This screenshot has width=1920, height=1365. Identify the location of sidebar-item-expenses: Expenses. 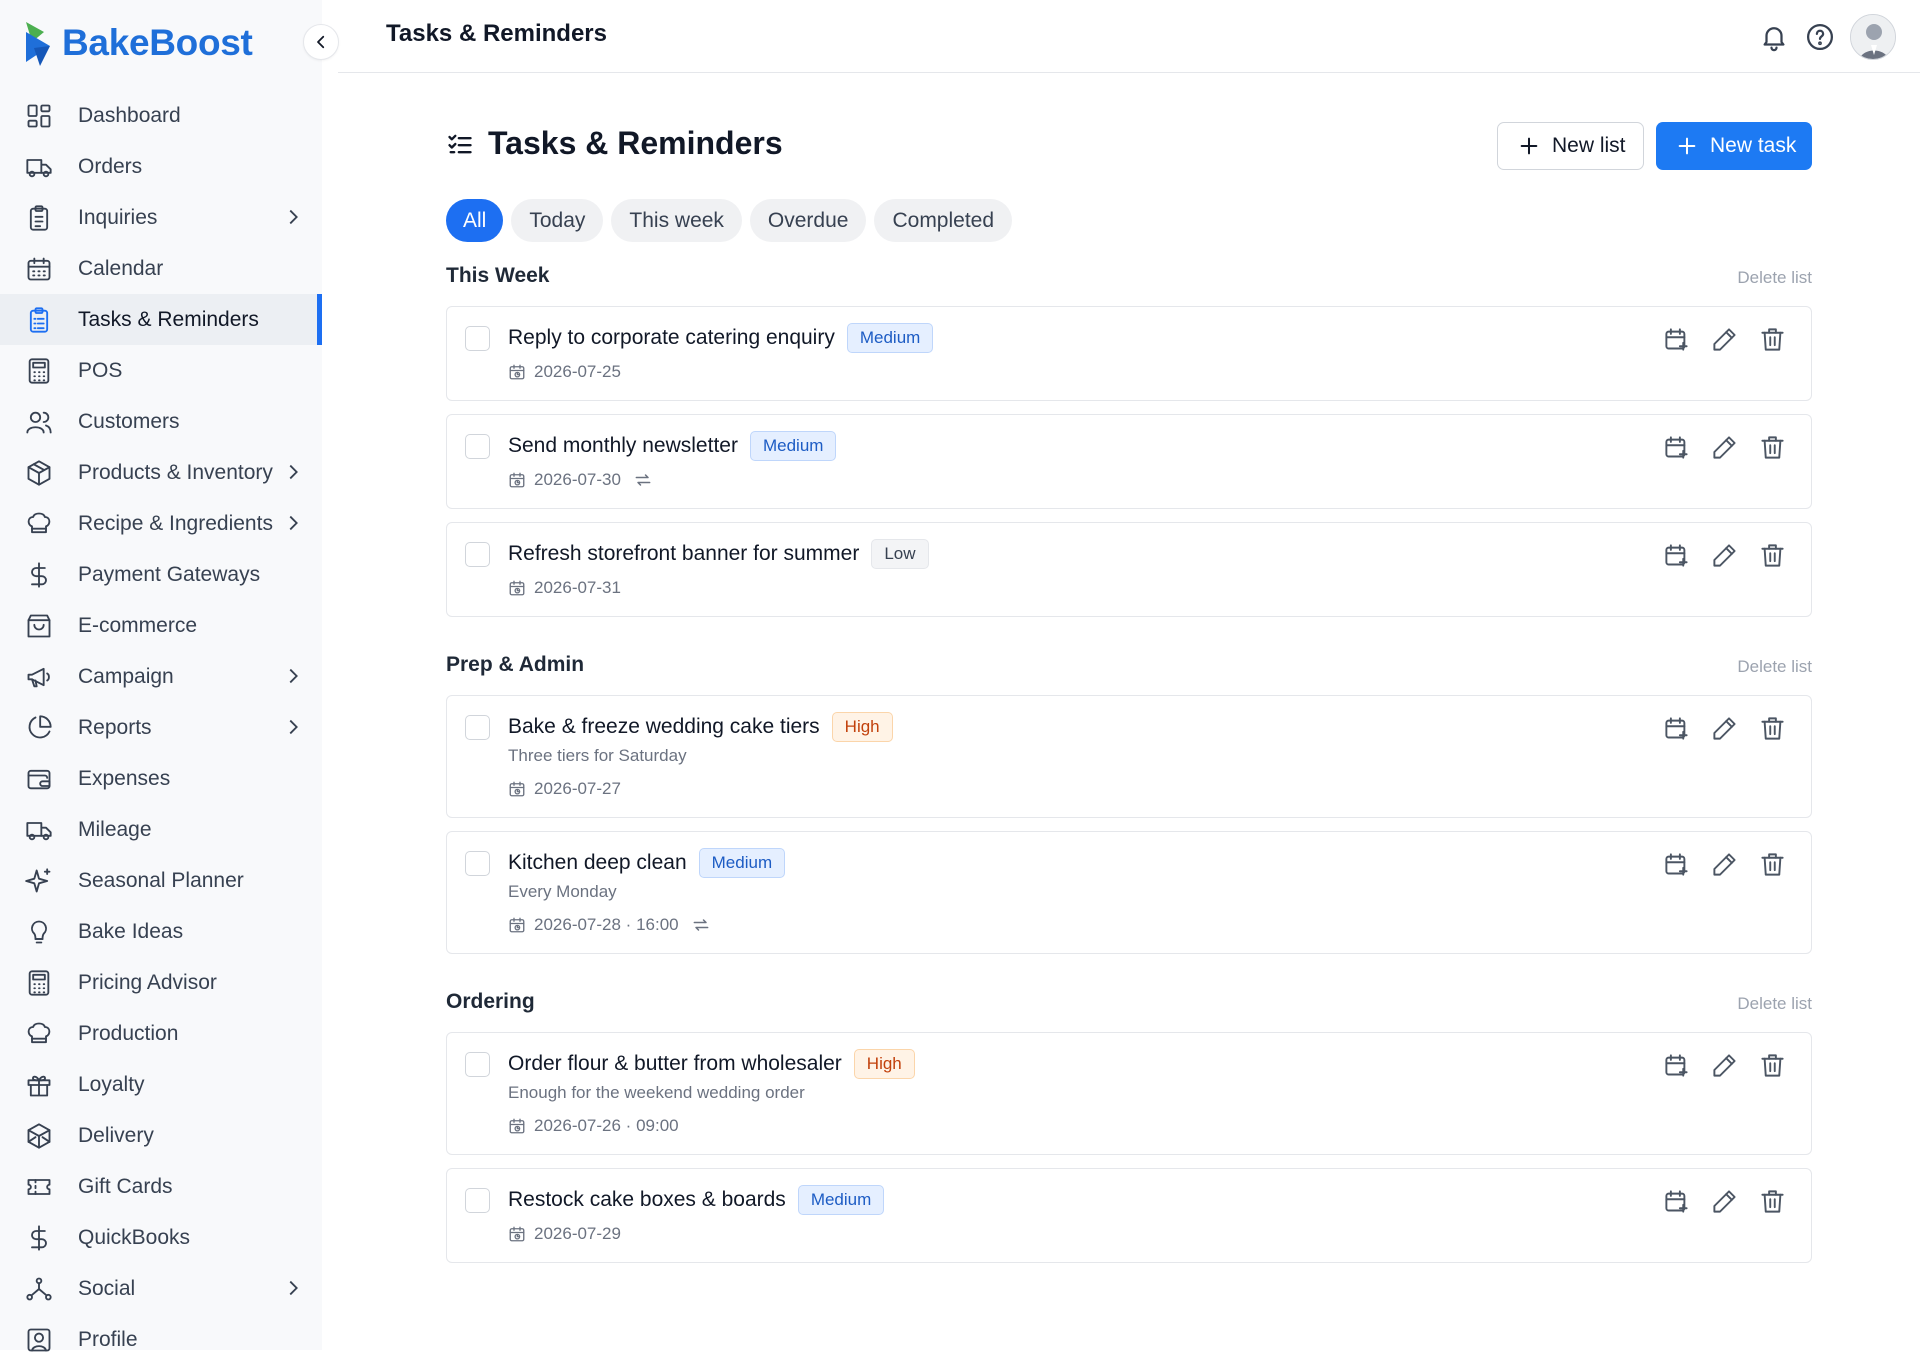
(161, 778).